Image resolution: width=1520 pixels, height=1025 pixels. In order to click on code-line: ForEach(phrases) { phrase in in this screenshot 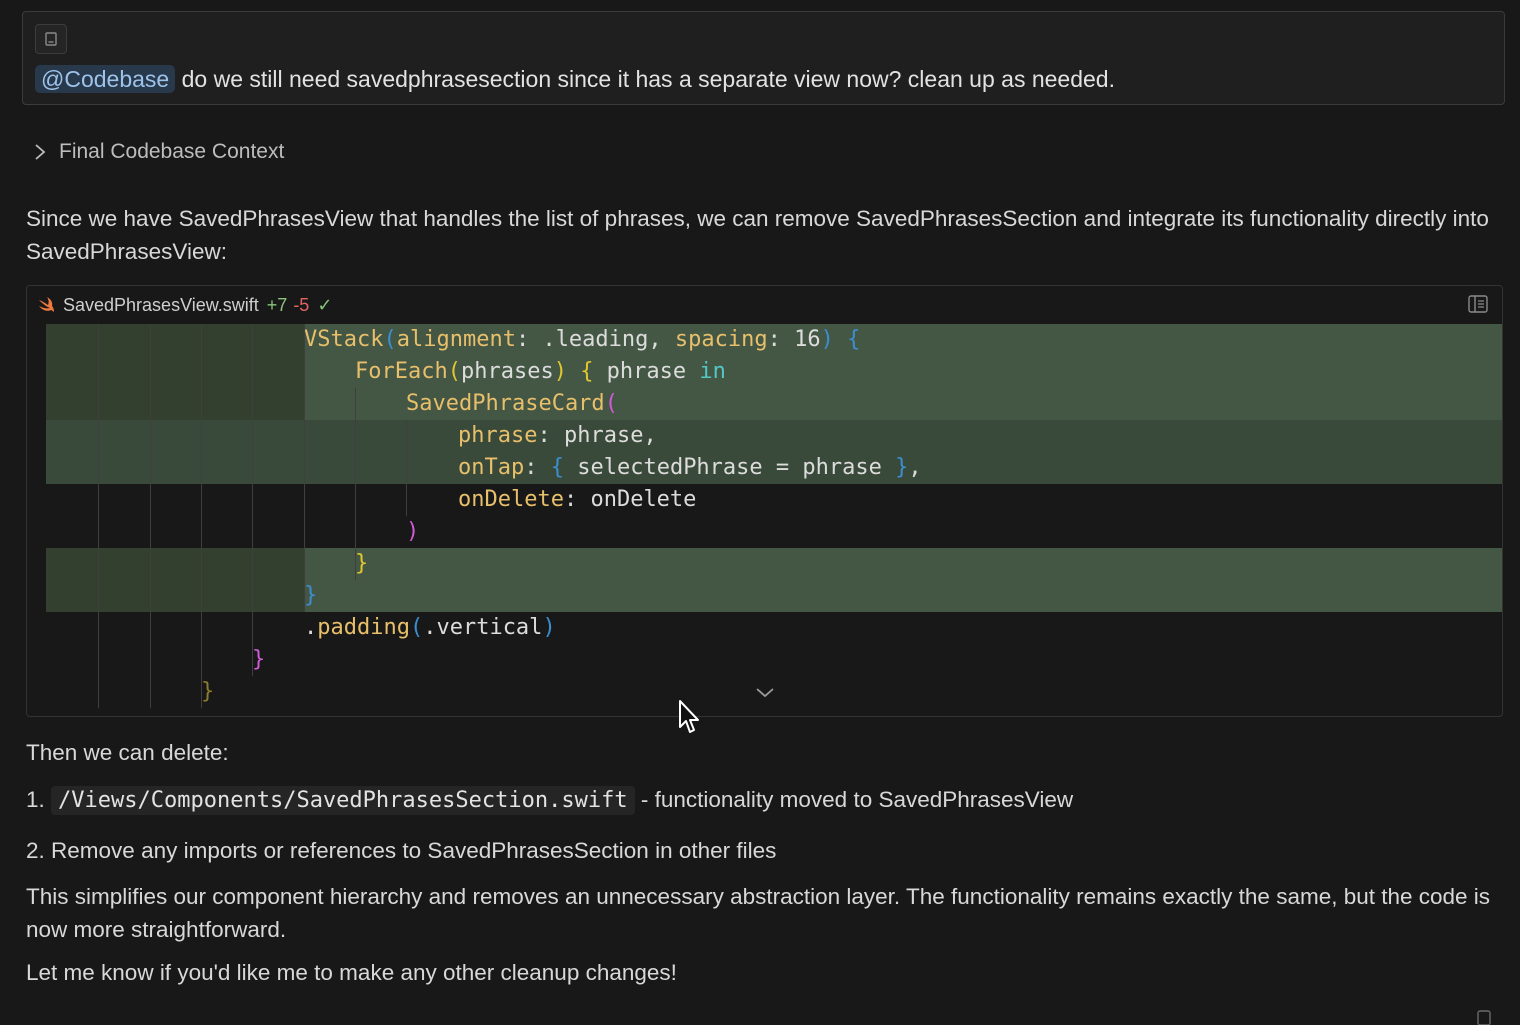, I will do `click(774, 372)`.